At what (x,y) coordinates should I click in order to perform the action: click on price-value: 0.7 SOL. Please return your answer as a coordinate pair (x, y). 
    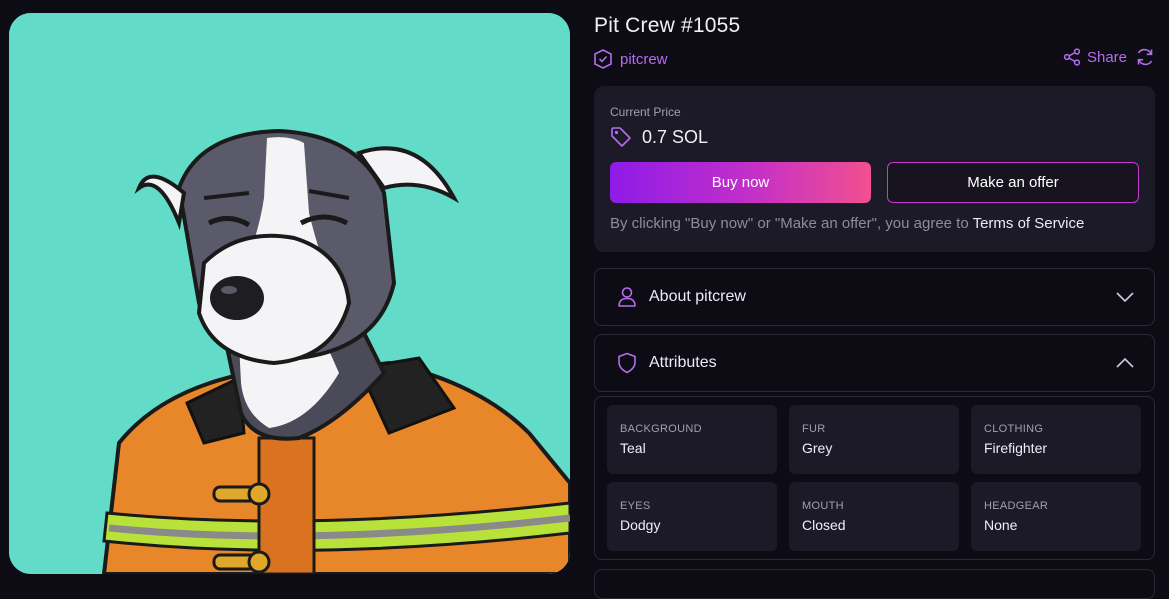
    Looking at the image, I should click on (675, 136).